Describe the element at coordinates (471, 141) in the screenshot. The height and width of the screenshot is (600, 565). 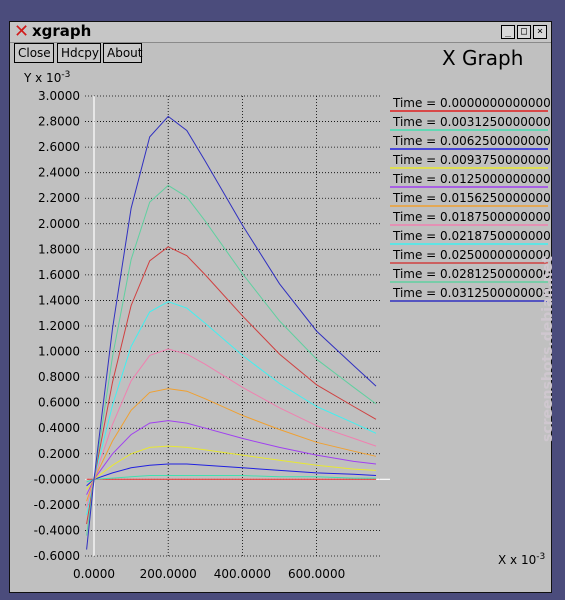
I see `legend-label: Time = 0.0062500000000` at that location.